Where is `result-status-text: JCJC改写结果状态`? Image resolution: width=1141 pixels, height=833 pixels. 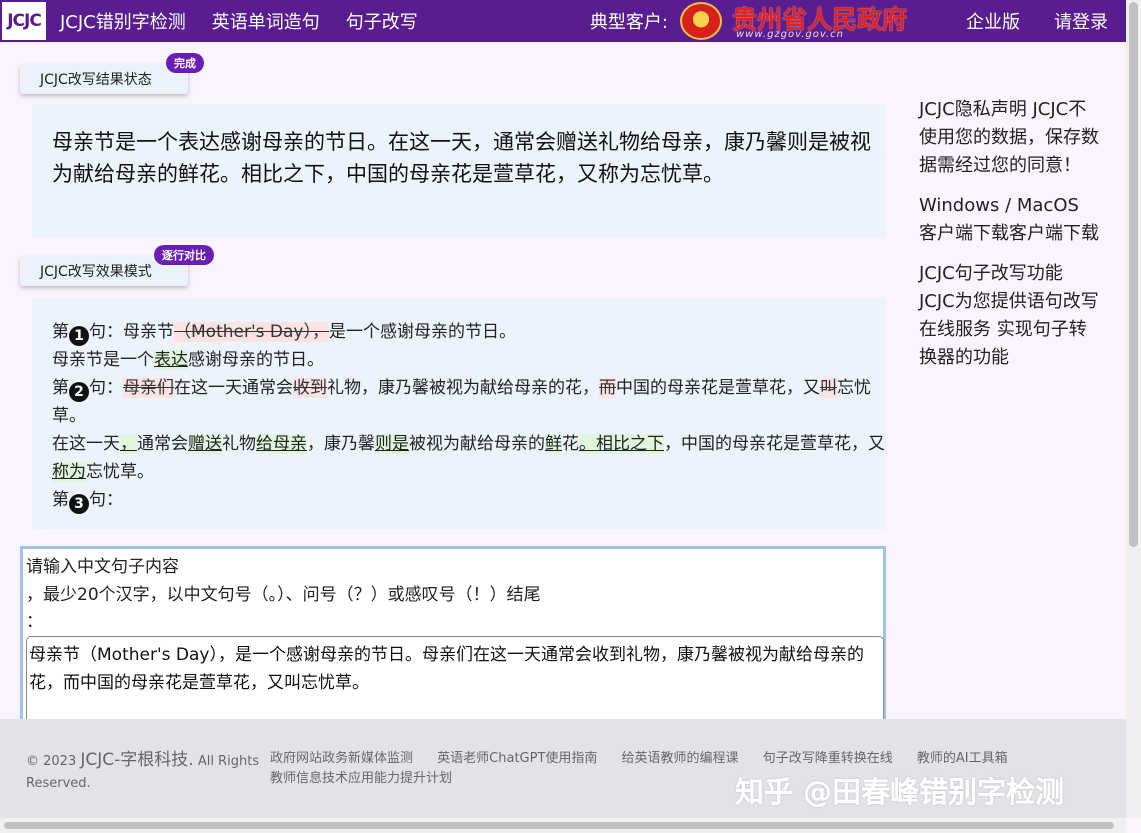
result-status-text: JCJC改写结果状态 is located at coordinates (96, 80).